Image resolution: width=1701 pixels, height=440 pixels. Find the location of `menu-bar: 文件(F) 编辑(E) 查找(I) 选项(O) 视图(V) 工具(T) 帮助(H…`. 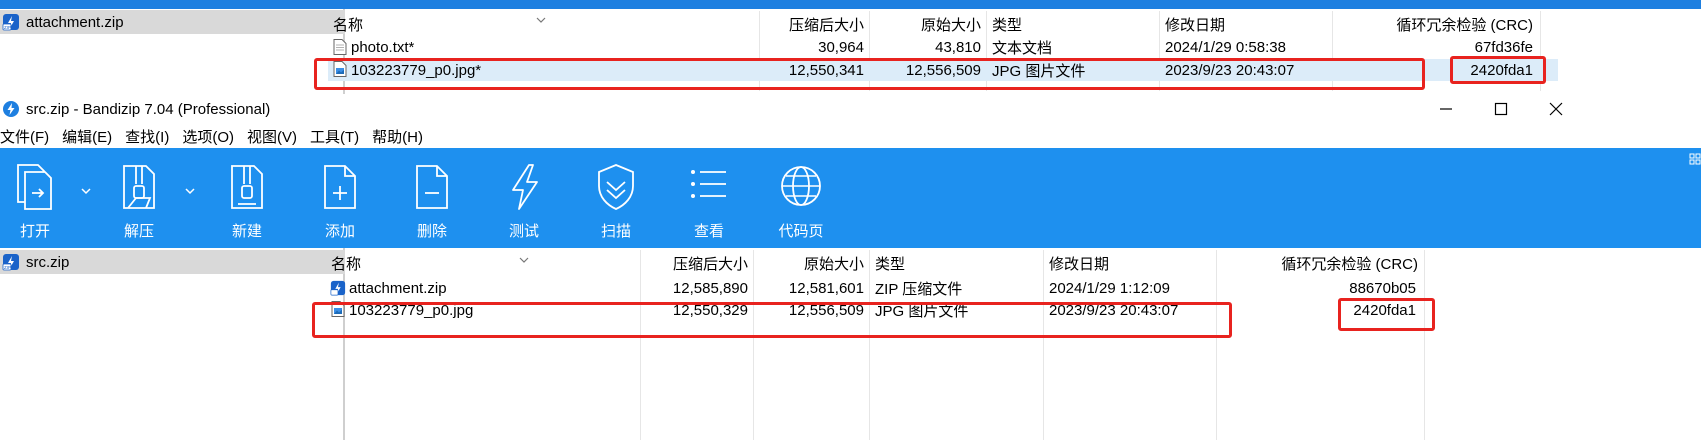

menu-bar: 文件(F) 编辑(E) 查找(I) 选项(O) 视图(V) 工具(T) 帮助(H… is located at coordinates (850, 136).